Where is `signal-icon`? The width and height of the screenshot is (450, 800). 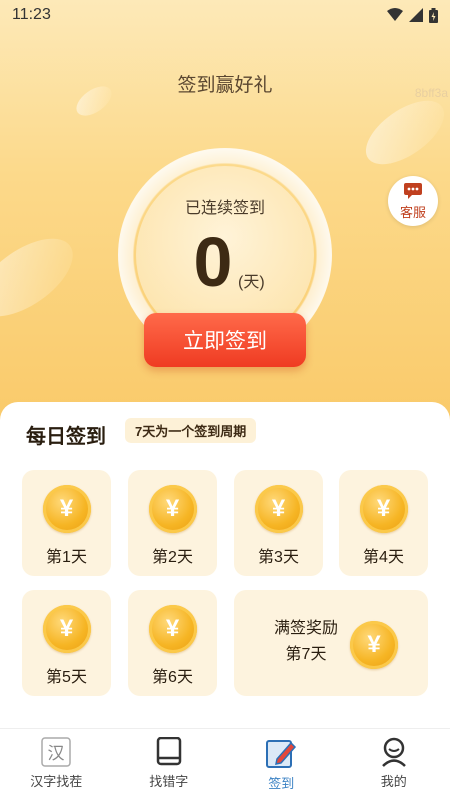
signal-icon is located at coordinates (416, 15).